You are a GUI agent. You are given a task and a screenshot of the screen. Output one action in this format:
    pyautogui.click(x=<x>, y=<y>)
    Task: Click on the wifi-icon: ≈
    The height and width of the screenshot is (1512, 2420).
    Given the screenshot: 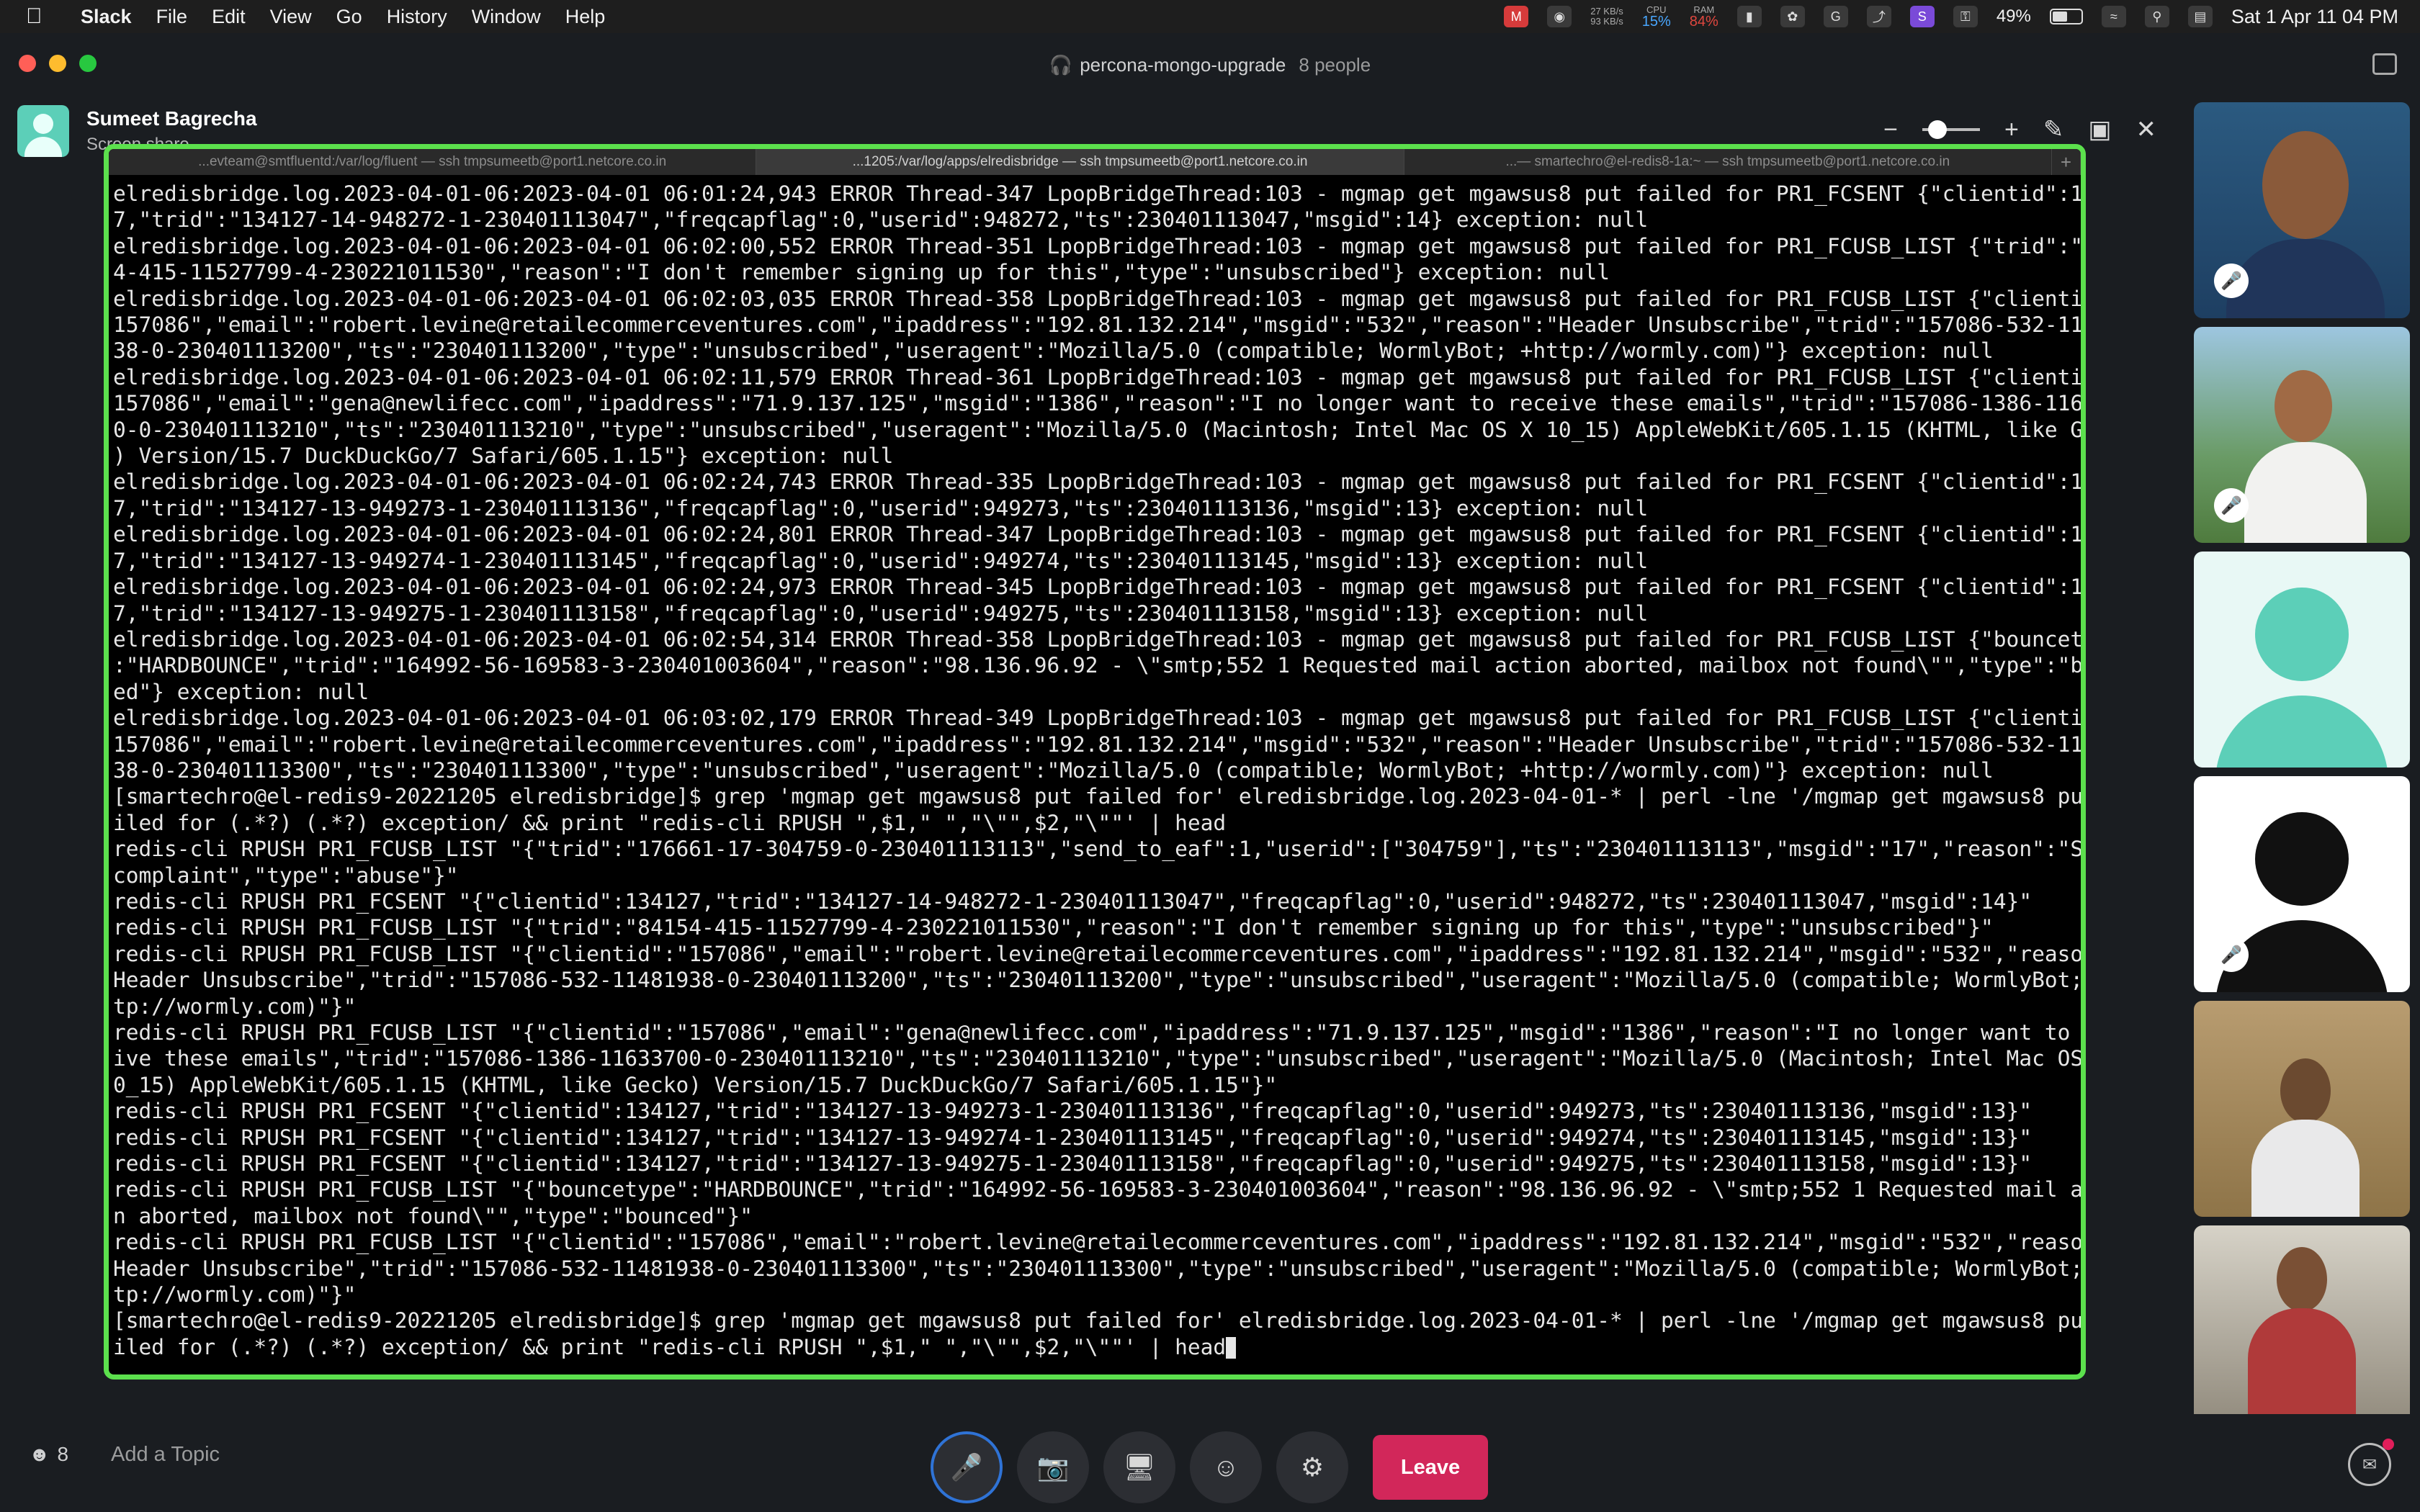 What is the action you would take?
    pyautogui.click(x=2113, y=16)
    